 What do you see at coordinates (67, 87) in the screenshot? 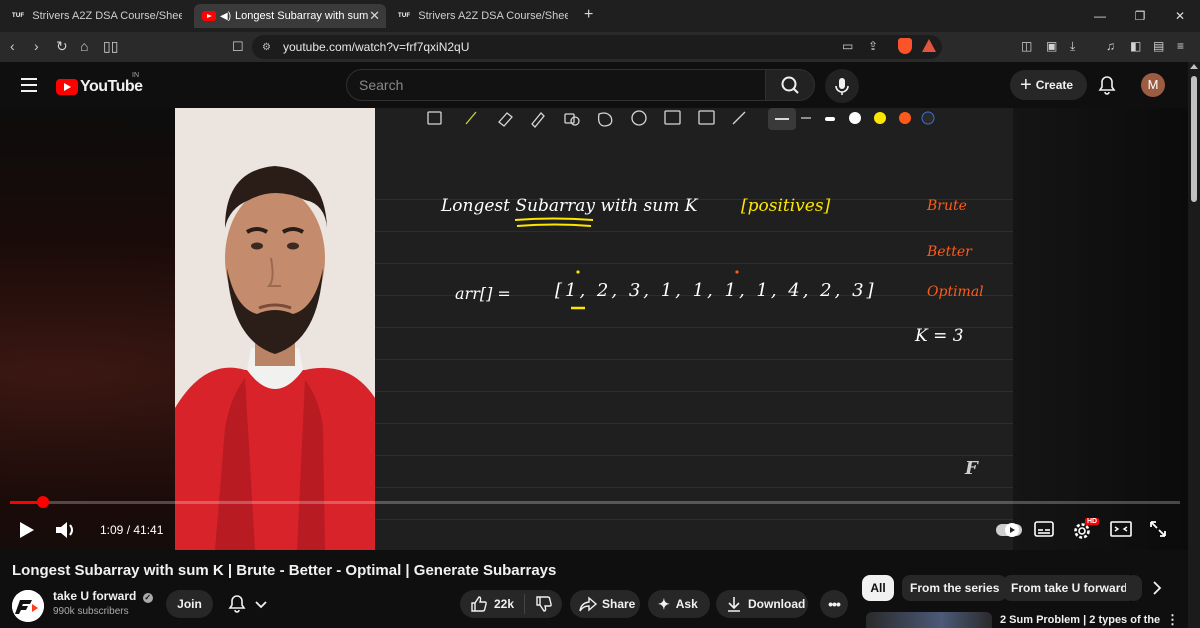
I see `youtube-play-logo-icon` at bounding box center [67, 87].